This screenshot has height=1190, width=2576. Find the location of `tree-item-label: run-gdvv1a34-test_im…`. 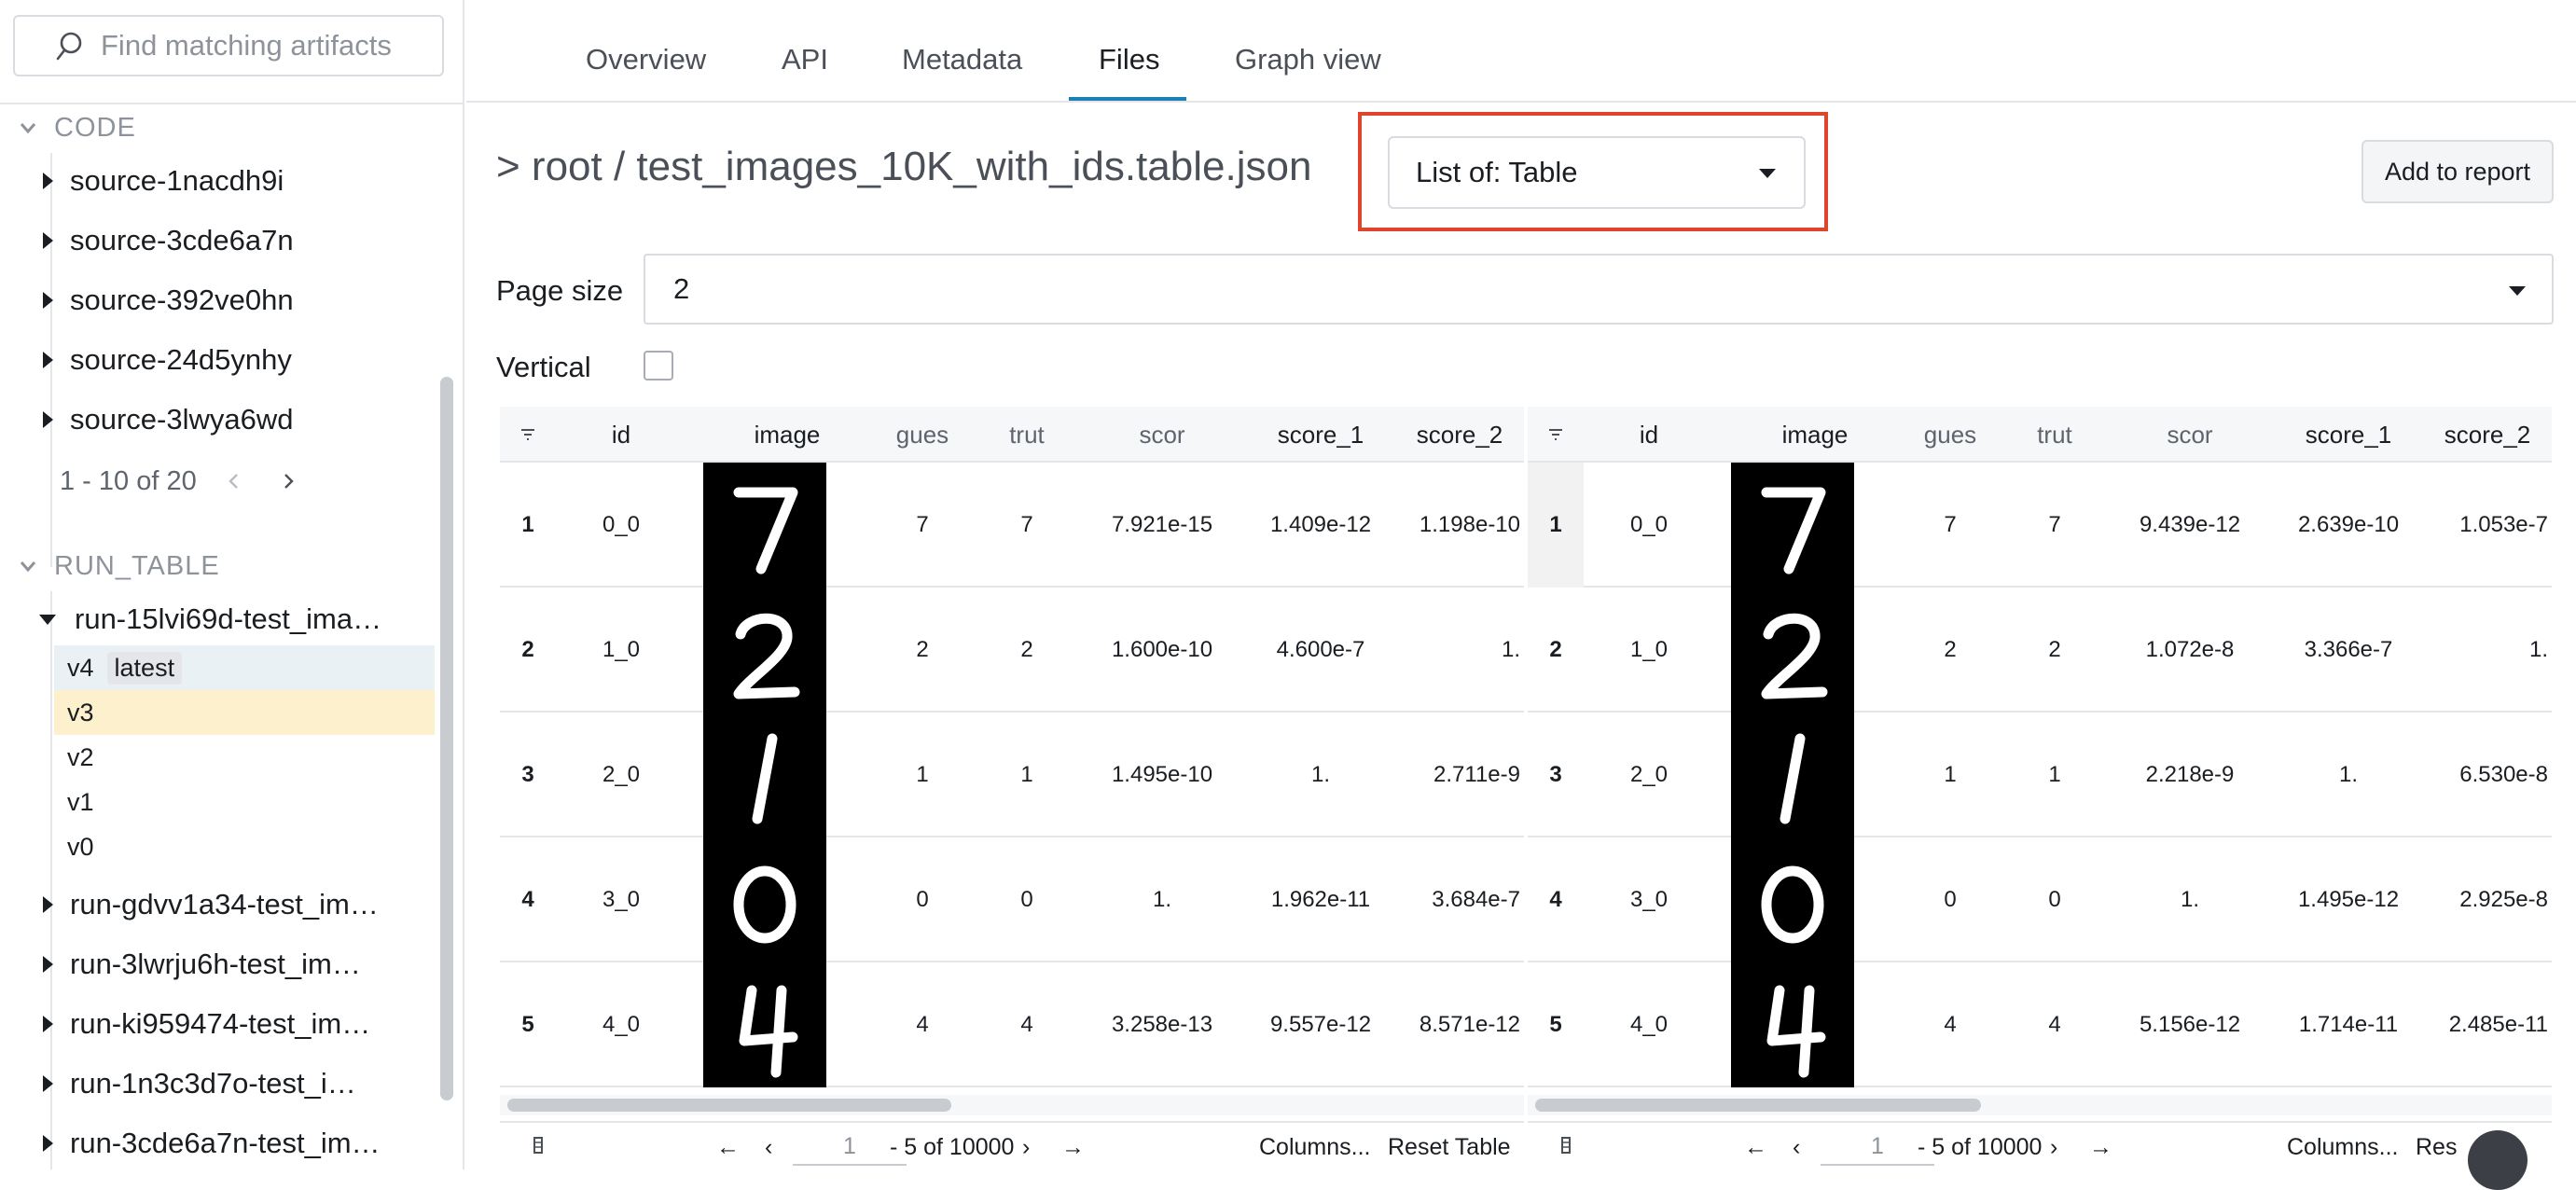

tree-item-label: run-gdvv1a34-test_im… is located at coordinates (224, 904).